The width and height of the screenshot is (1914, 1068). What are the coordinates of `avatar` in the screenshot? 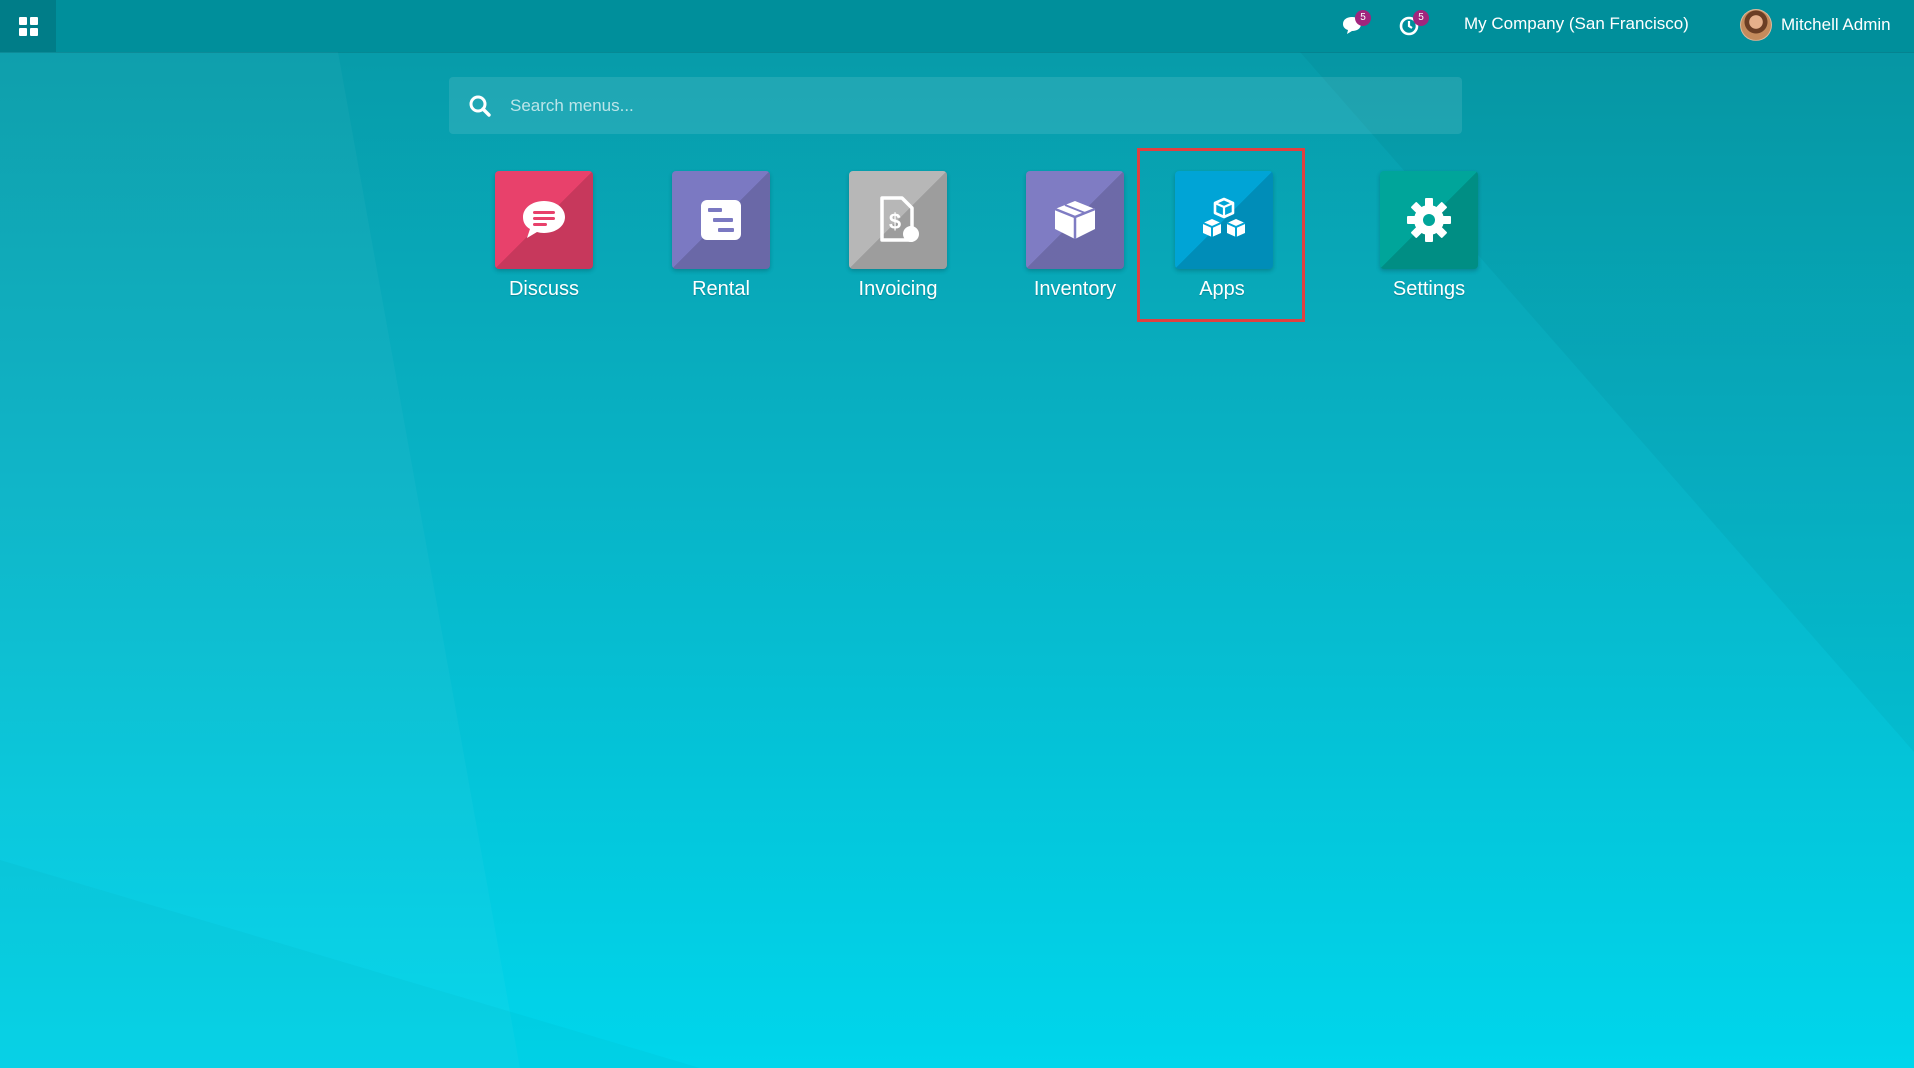 It's located at (1756, 25).